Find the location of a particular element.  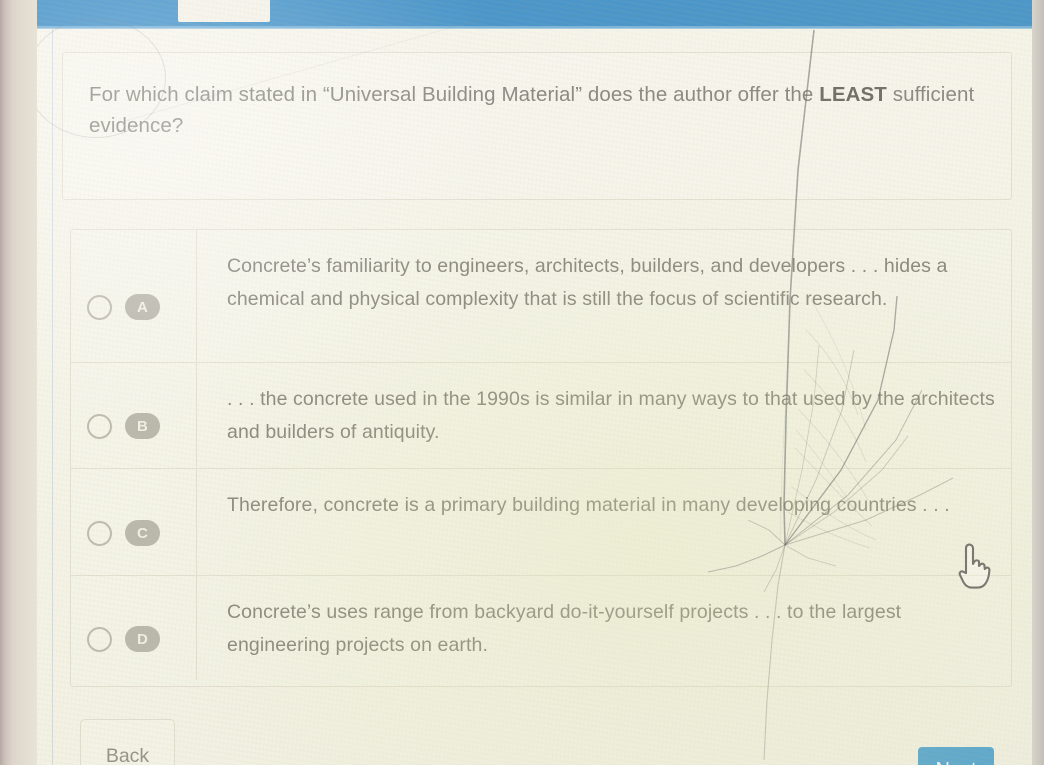

app-header-bar is located at coordinates (534, 14).